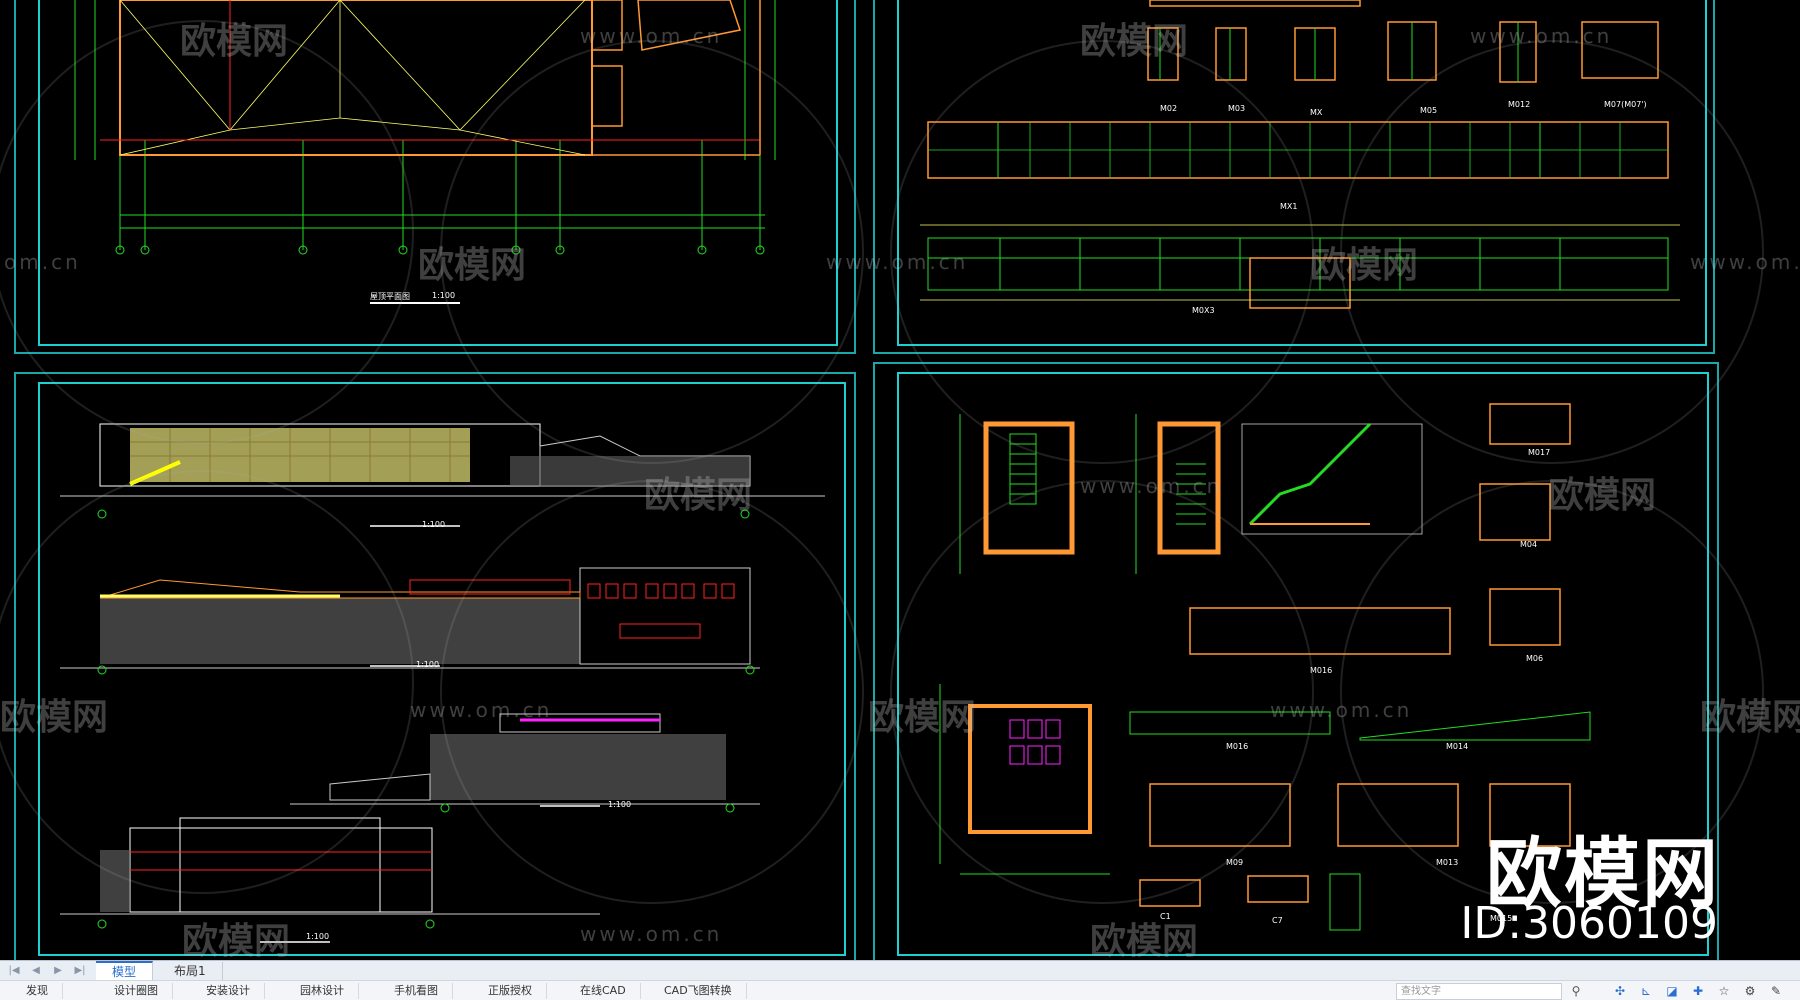 This screenshot has height=1000, width=1800. Describe the element at coordinates (322, 991) in the screenshot. I see `toolbar-landscape-design: 园林设计` at that location.